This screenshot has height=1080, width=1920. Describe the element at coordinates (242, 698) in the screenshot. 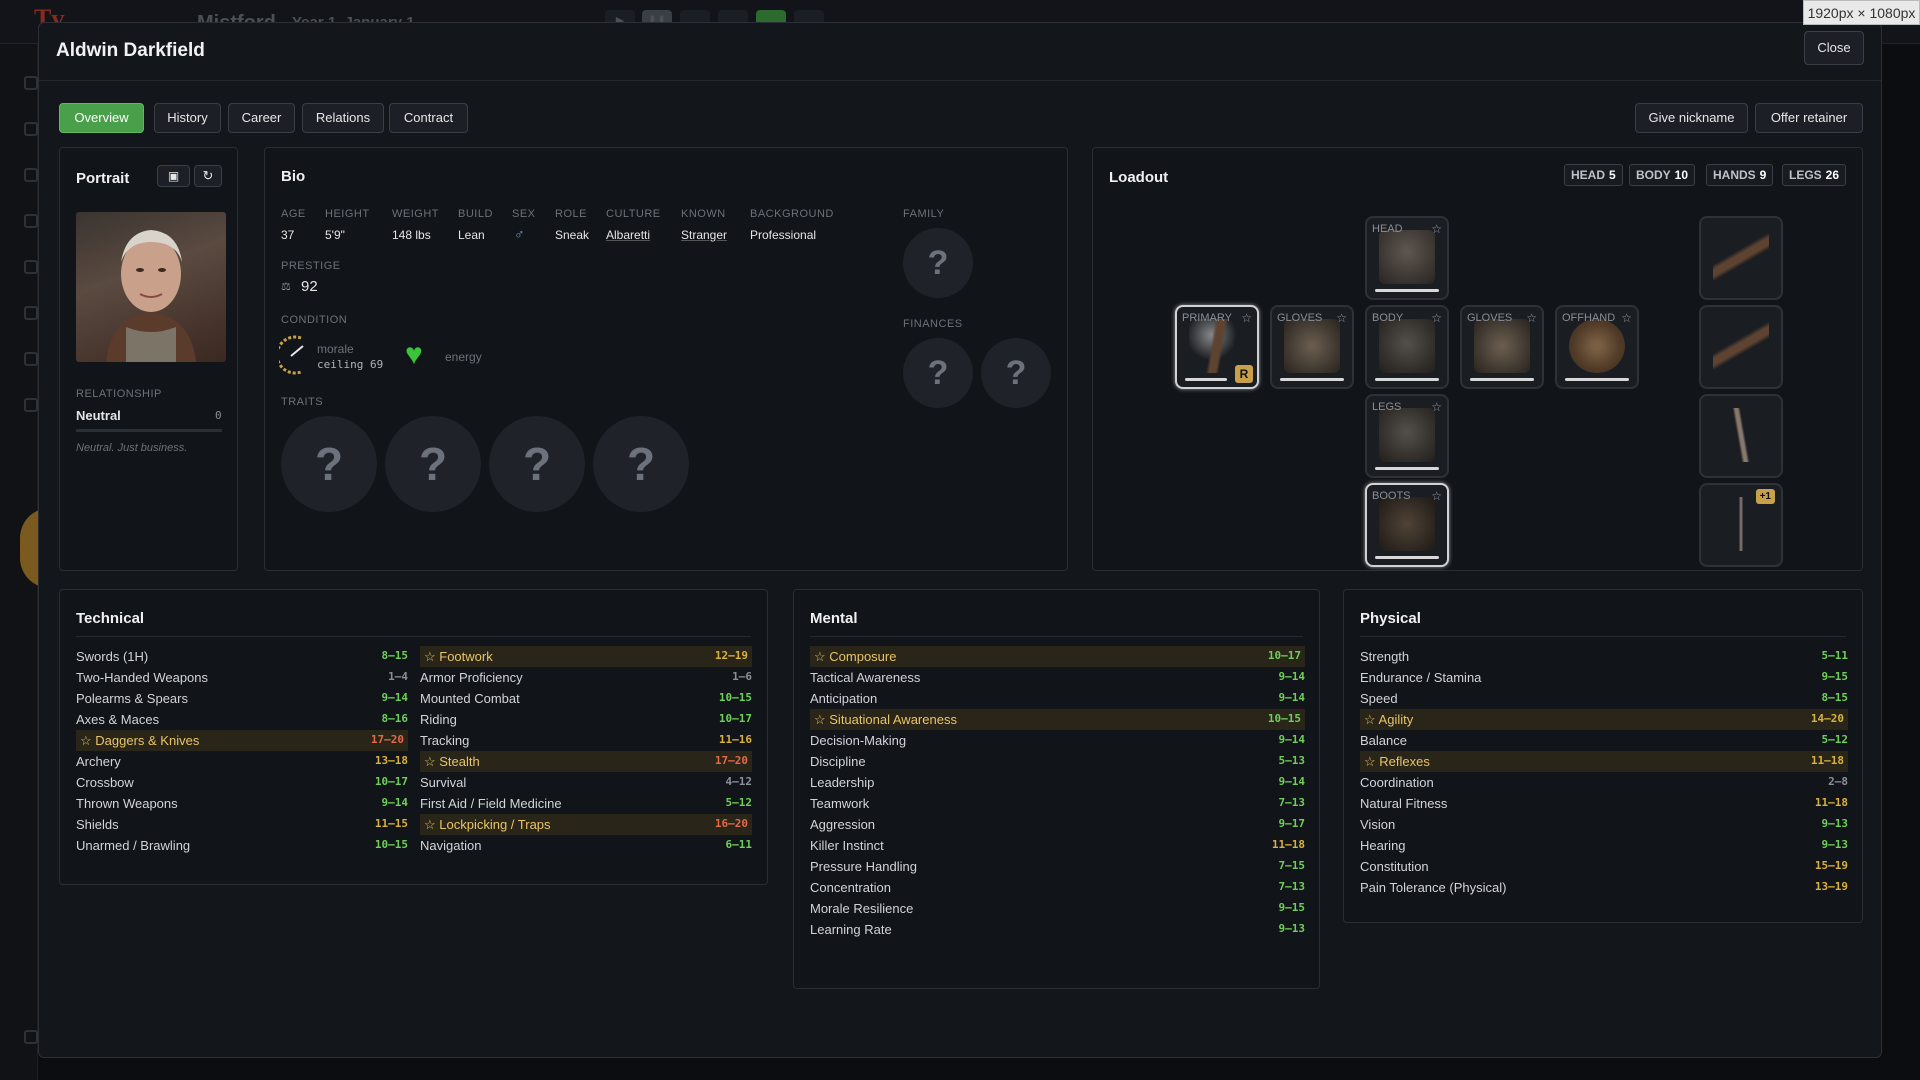

I see `skill-row: Polearms & Spears 9–14` at that location.